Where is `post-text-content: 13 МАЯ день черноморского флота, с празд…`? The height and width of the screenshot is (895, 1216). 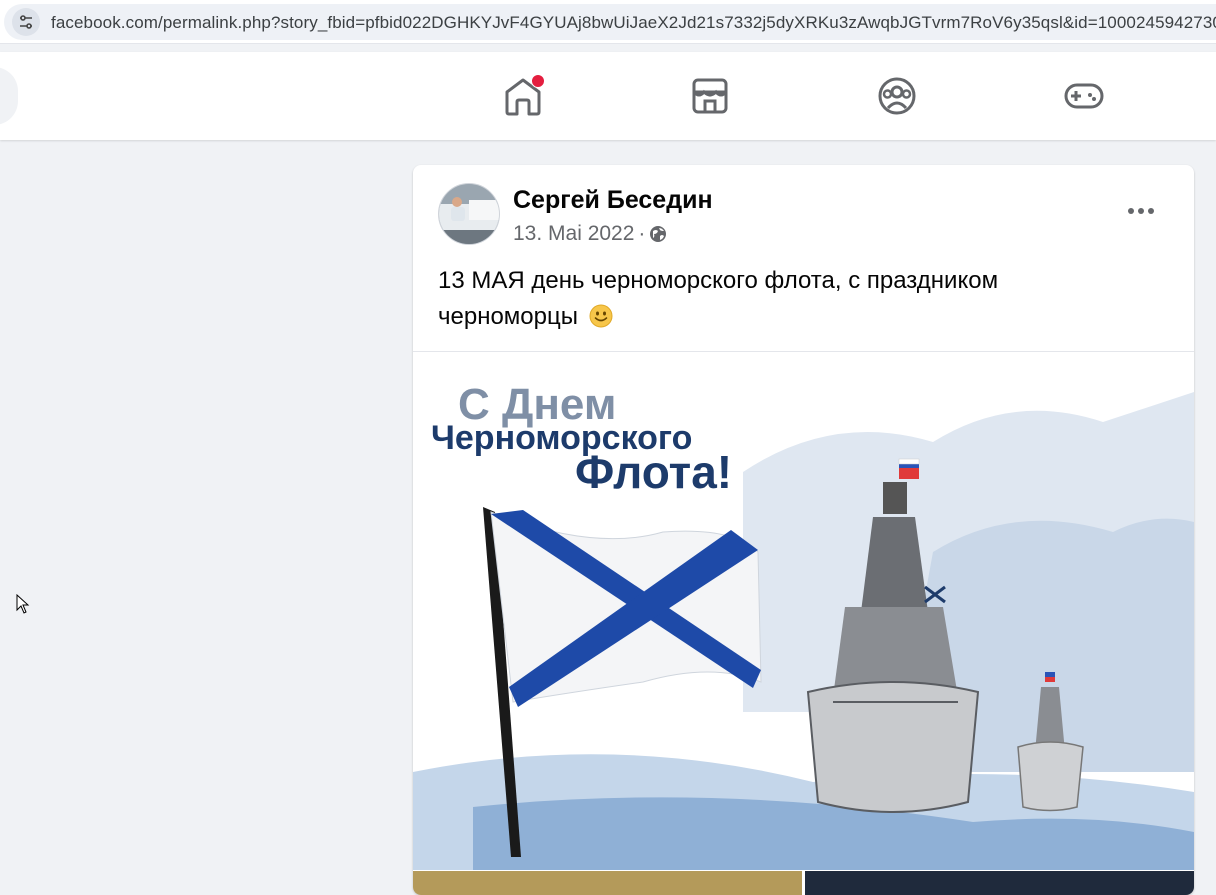
post-text-content: 13 МАЯ день черноморского флота, с празд… is located at coordinates (718, 298).